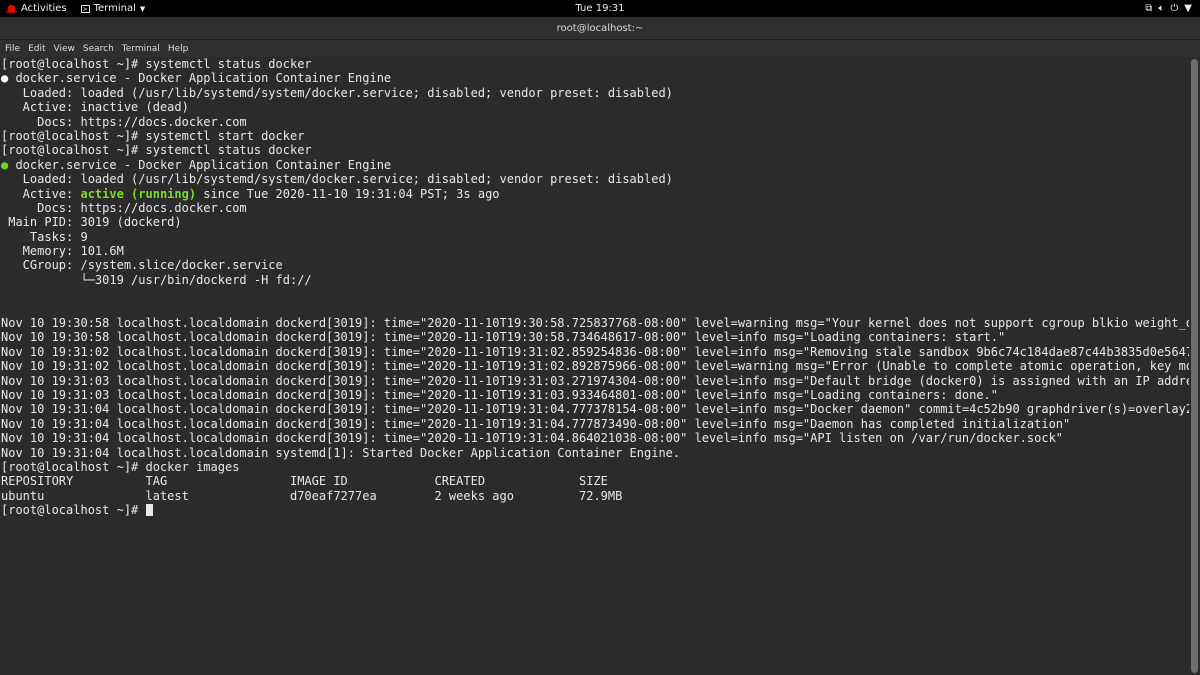 The height and width of the screenshot is (675, 1200). I want to click on window-titlebar: root@localhost:~, so click(600, 28).